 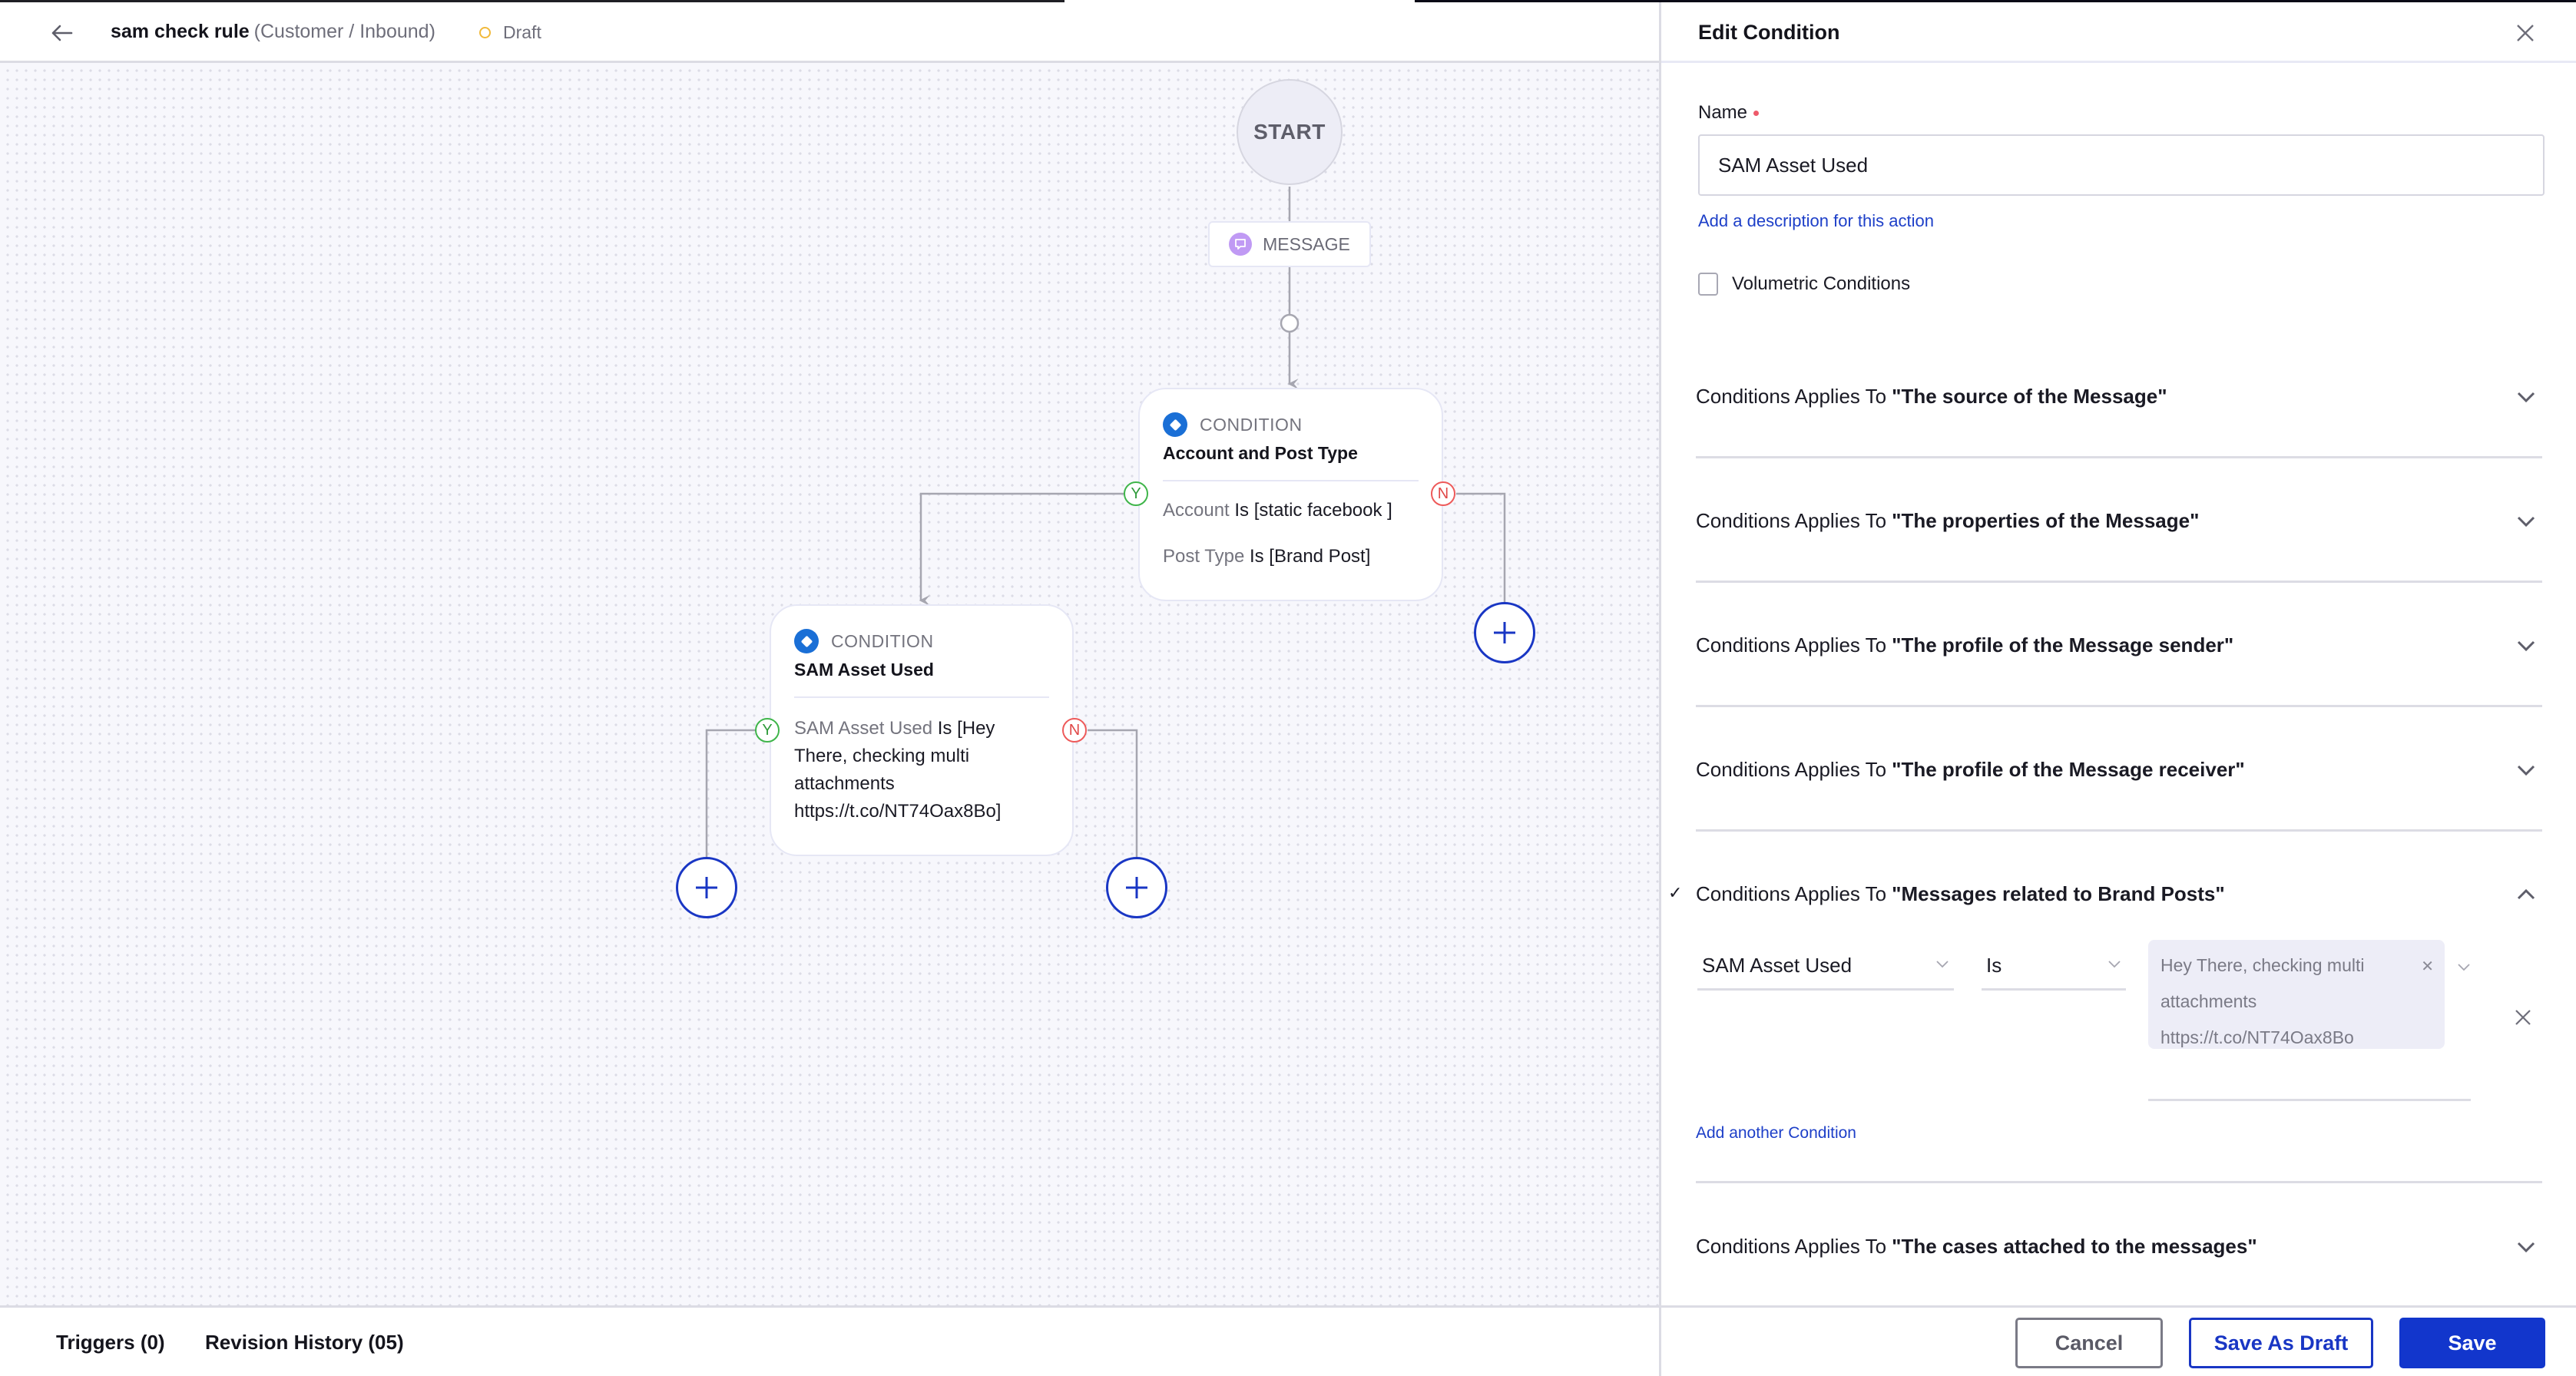 What do you see at coordinates (1816, 221) in the screenshot?
I see `add-description-link: Add a description for this action` at bounding box center [1816, 221].